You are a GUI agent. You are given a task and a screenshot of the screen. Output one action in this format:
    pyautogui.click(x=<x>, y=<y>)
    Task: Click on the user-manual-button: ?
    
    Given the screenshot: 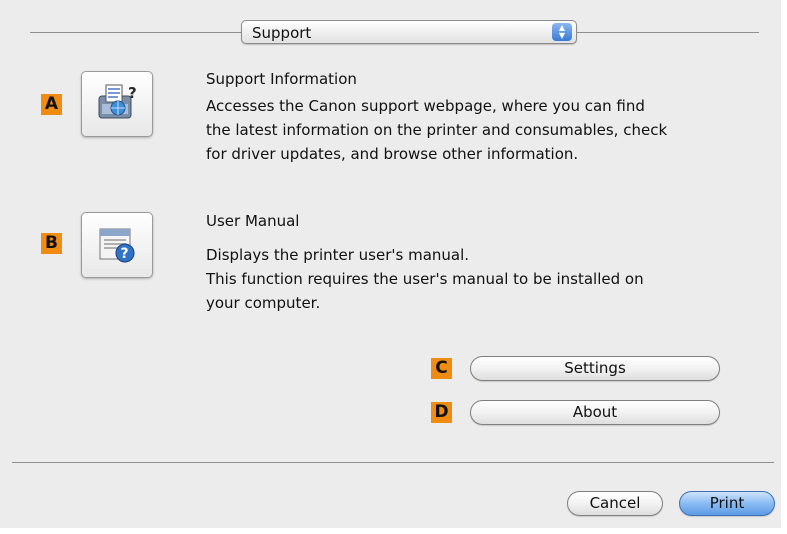 What is the action you would take?
    pyautogui.click(x=117, y=245)
    